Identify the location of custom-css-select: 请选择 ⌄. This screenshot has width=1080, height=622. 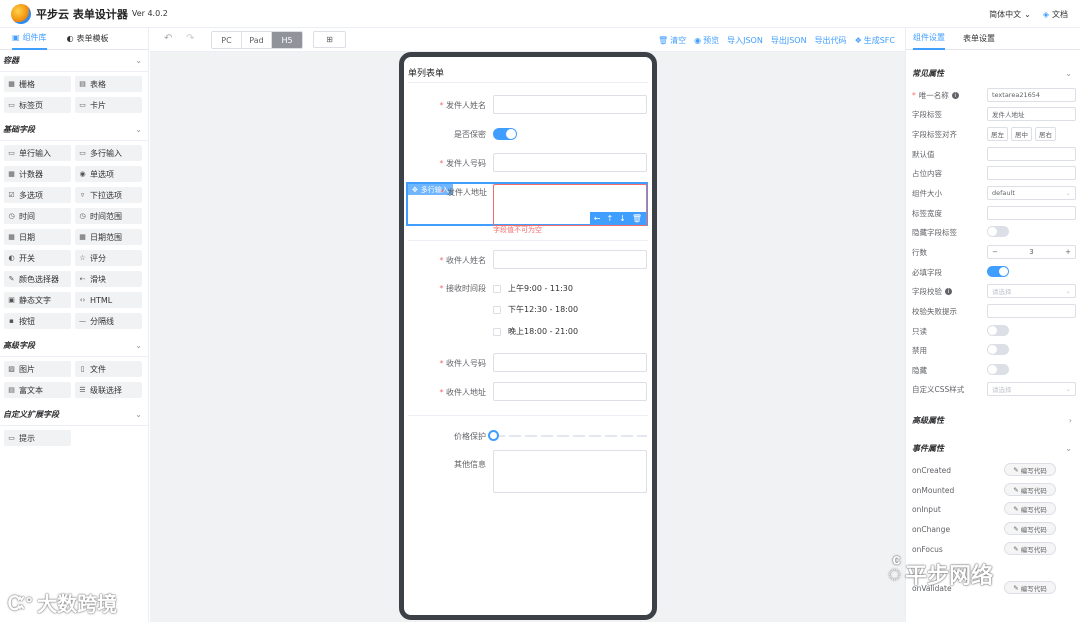
(1031, 389).